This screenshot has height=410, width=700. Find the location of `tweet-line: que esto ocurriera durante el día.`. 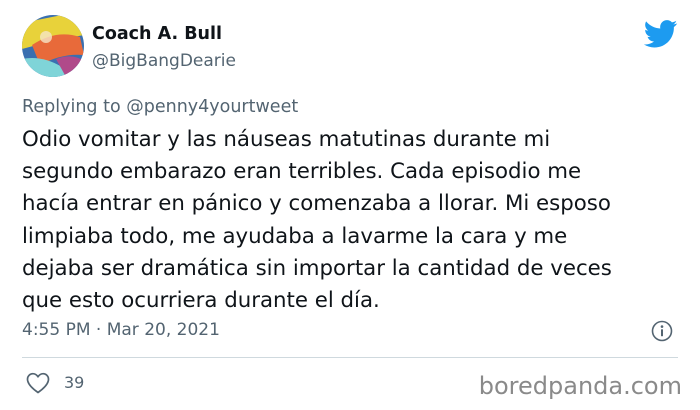

tweet-line: que esto ocurriera durante el día. is located at coordinates (201, 301).